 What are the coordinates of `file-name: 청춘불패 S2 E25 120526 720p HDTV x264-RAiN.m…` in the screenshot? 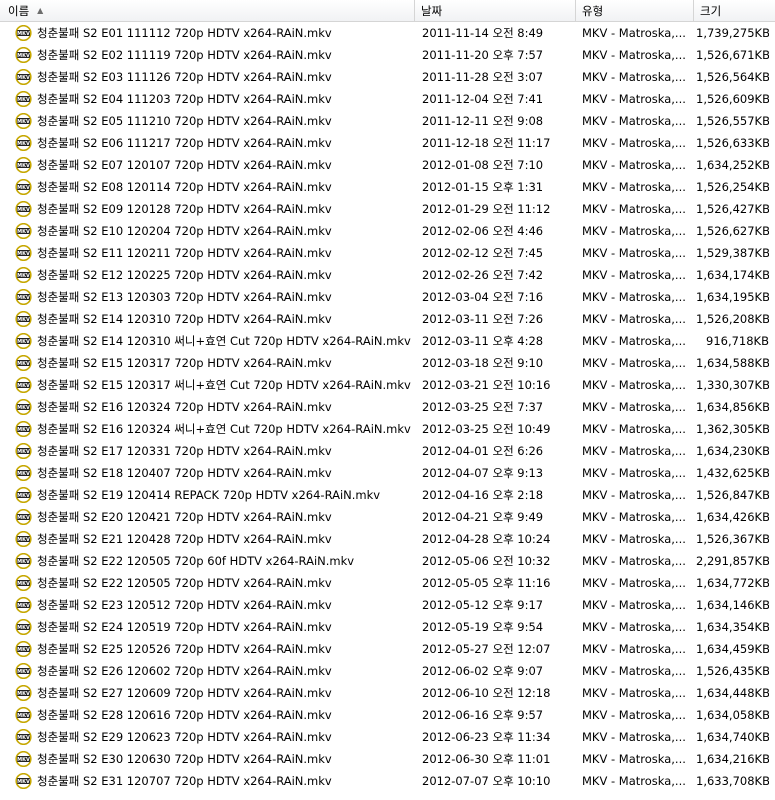 It's located at (184, 649).